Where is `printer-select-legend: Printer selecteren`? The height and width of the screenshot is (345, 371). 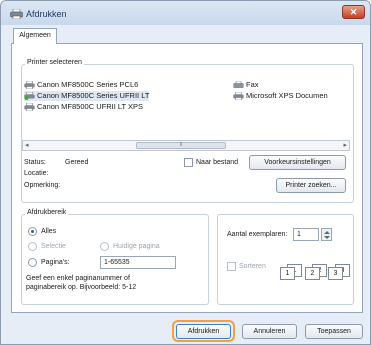
printer-select-legend: Printer selecteren is located at coordinates (54, 62).